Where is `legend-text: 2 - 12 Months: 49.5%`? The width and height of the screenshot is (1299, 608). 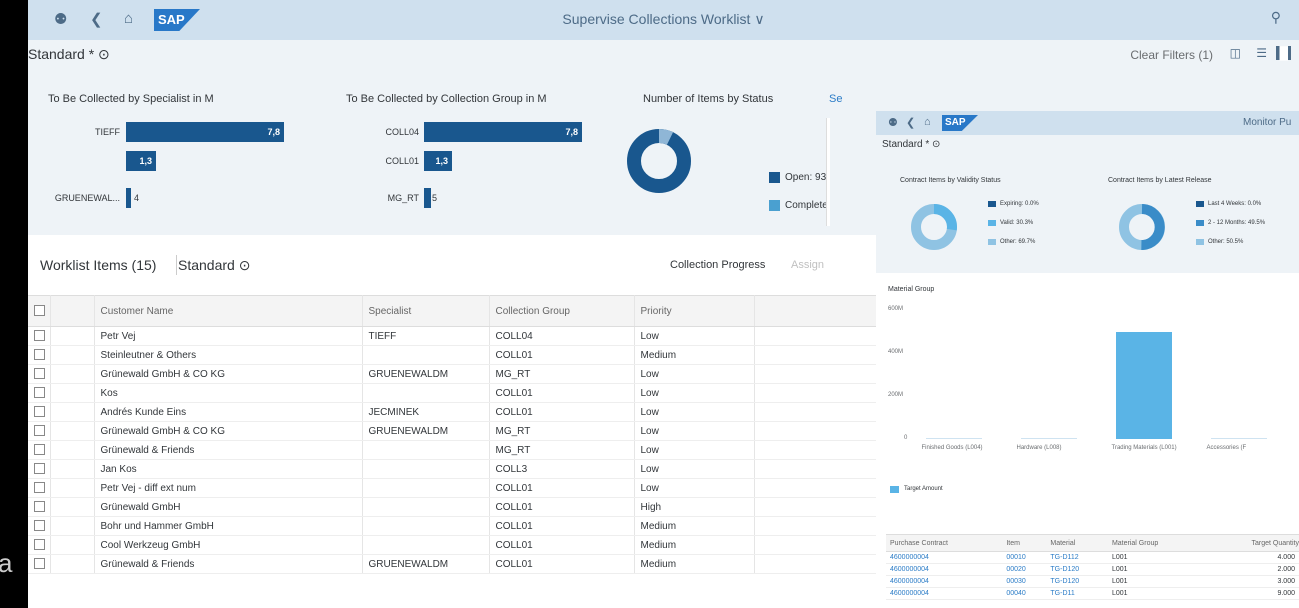 legend-text: 2 - 12 Months: 49.5% is located at coordinates (1237, 223).